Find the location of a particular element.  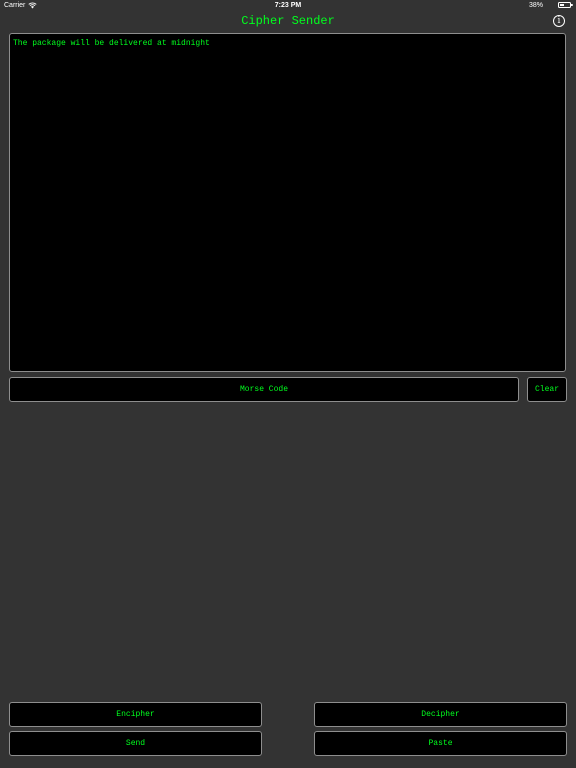

page-title: Cipher Sender is located at coordinates (288, 21).